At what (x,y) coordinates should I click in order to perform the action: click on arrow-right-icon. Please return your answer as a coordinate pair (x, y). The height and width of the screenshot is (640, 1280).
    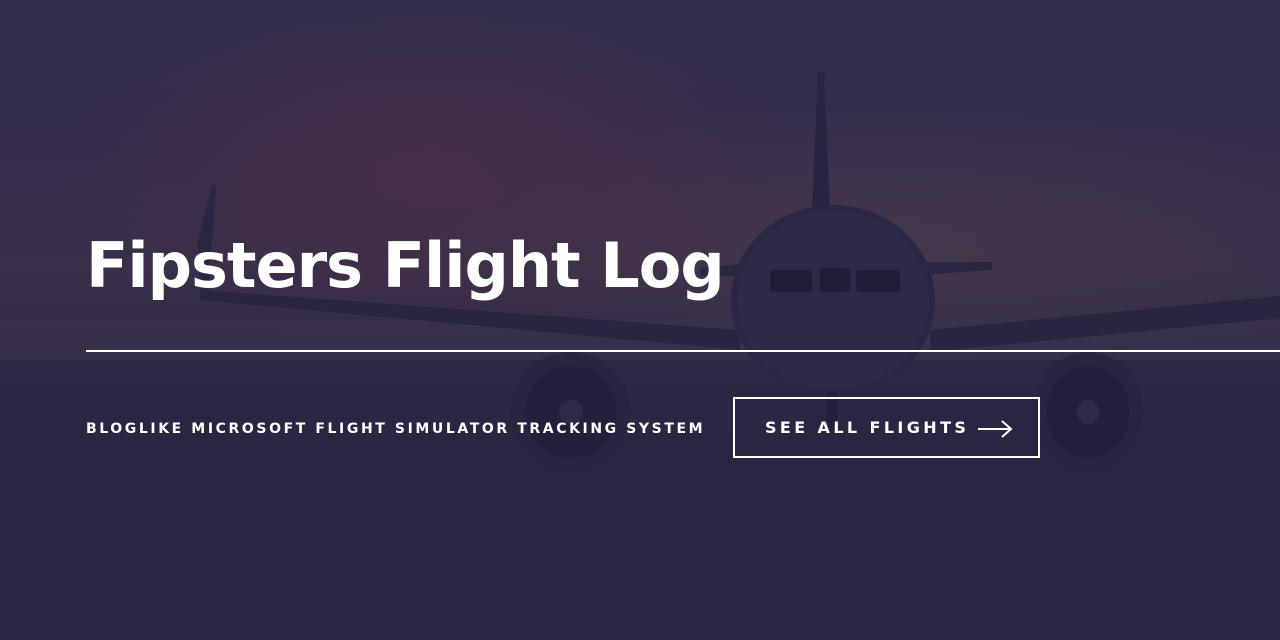
    Looking at the image, I should click on (995, 429).